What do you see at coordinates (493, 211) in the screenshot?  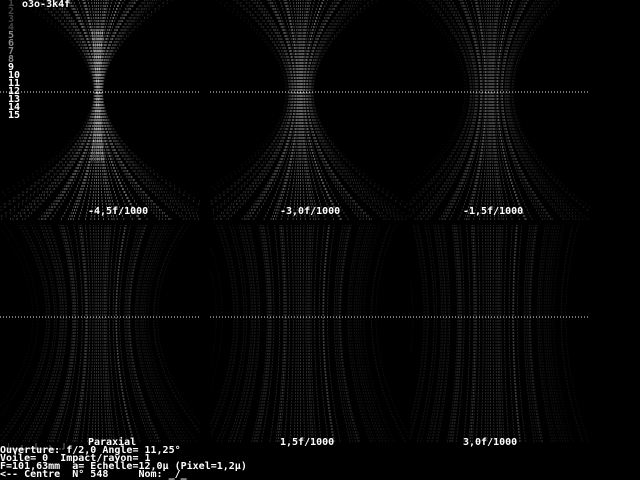 I see `defocus-label: -1,5f/1000` at bounding box center [493, 211].